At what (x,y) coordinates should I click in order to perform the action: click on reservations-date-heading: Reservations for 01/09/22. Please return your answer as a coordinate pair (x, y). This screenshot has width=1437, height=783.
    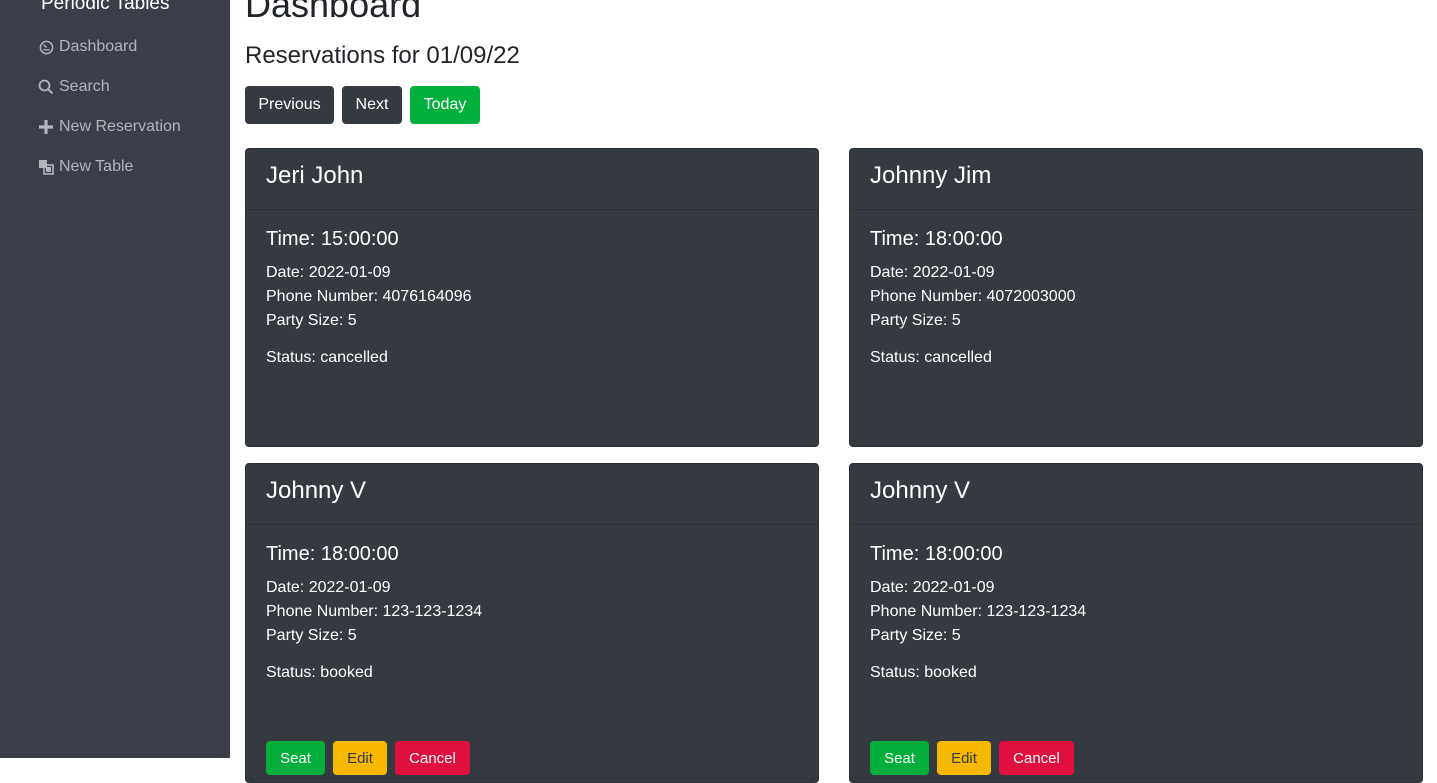
    Looking at the image, I should click on (382, 55).